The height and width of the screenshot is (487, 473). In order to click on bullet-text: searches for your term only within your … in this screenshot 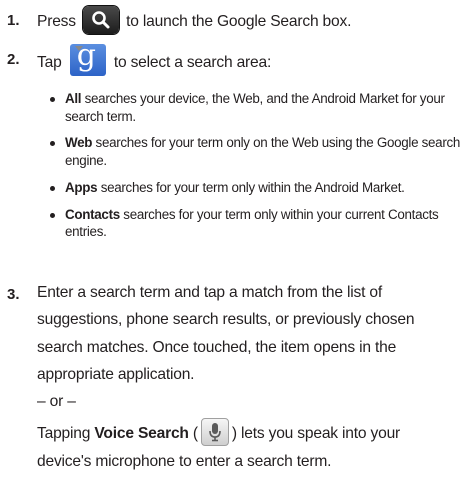, I will do `click(252, 223)`.